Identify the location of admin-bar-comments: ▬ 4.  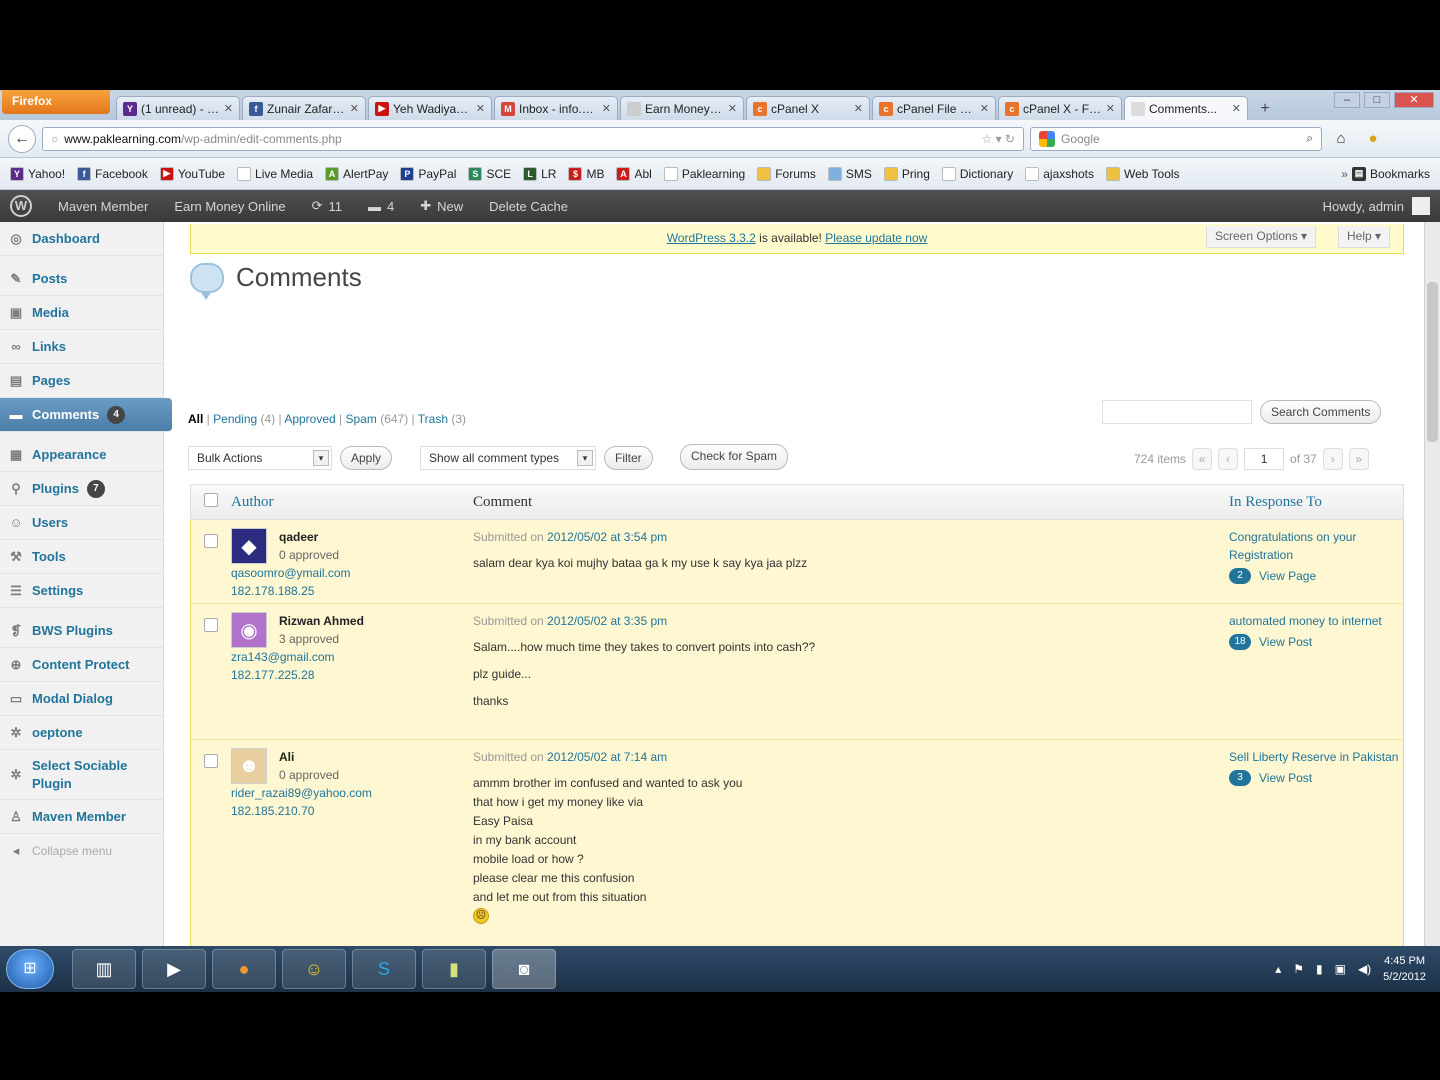
(381, 206).